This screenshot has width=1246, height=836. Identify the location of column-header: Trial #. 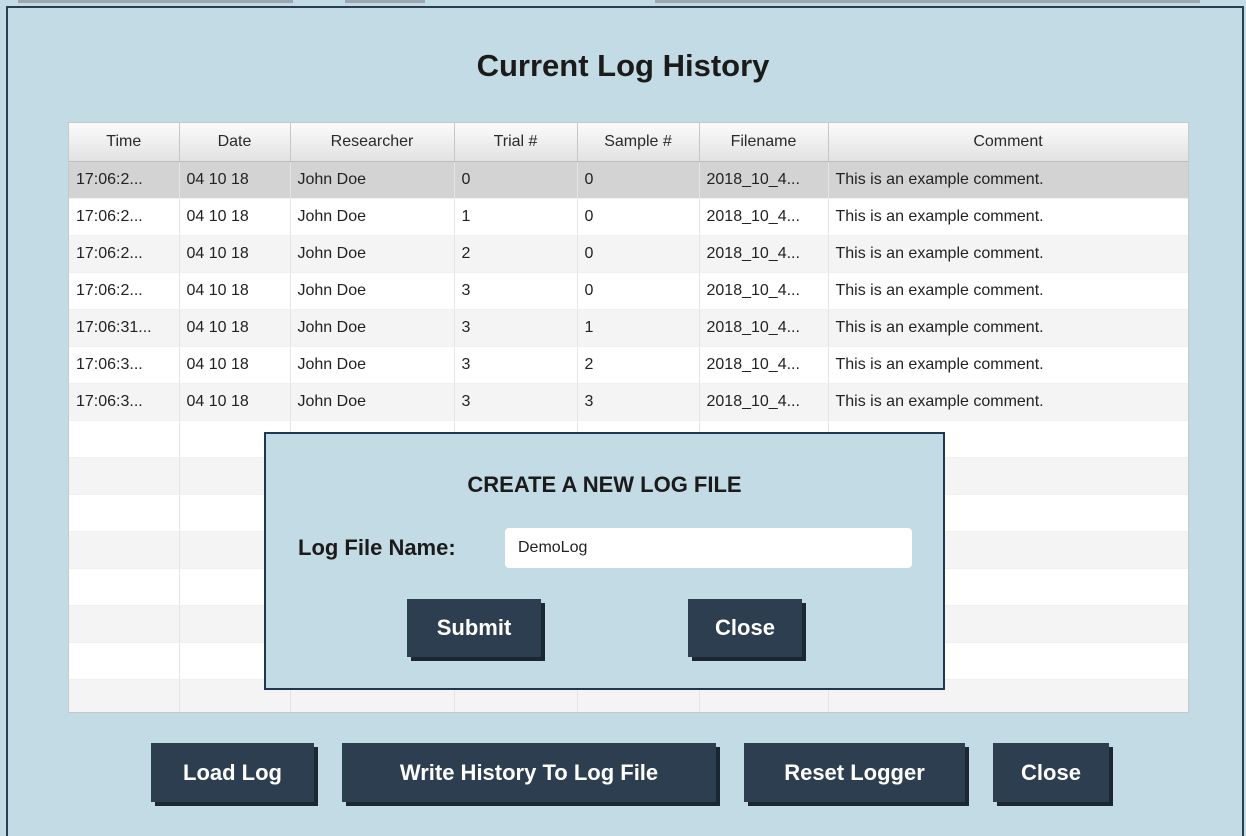
(516, 142).